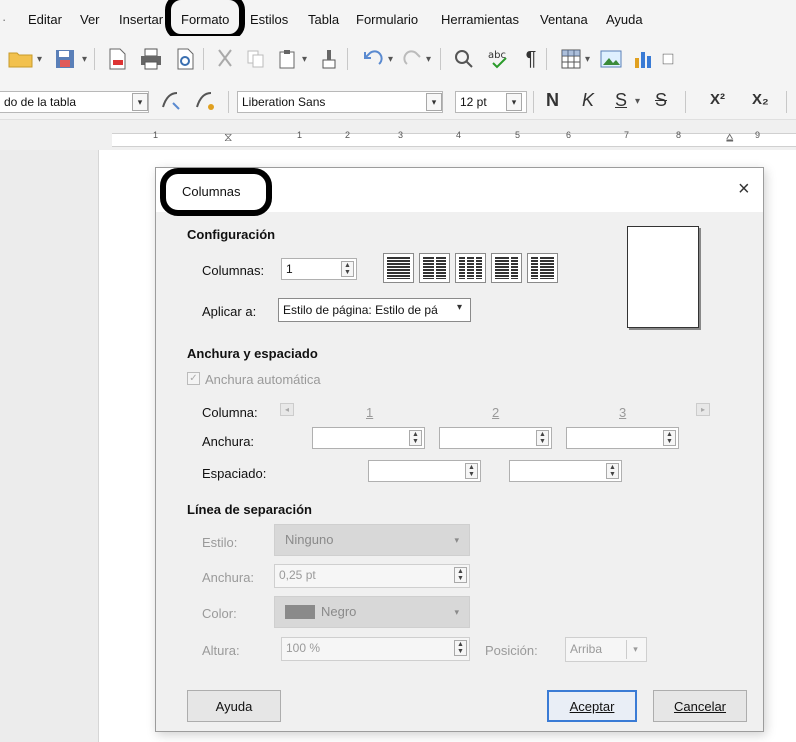  I want to click on font-name-combo: Liberation Sans, so click(340, 102).